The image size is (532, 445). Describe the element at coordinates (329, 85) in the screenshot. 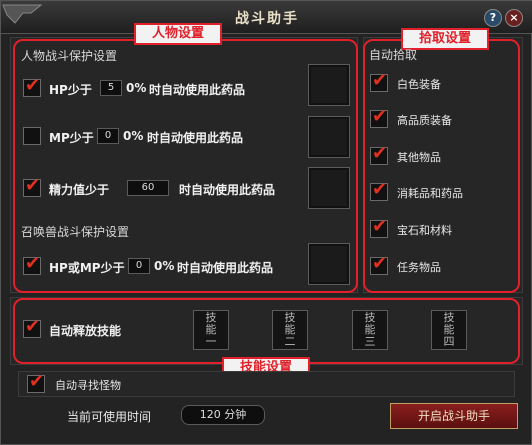

I see `hp-potion-slot` at that location.